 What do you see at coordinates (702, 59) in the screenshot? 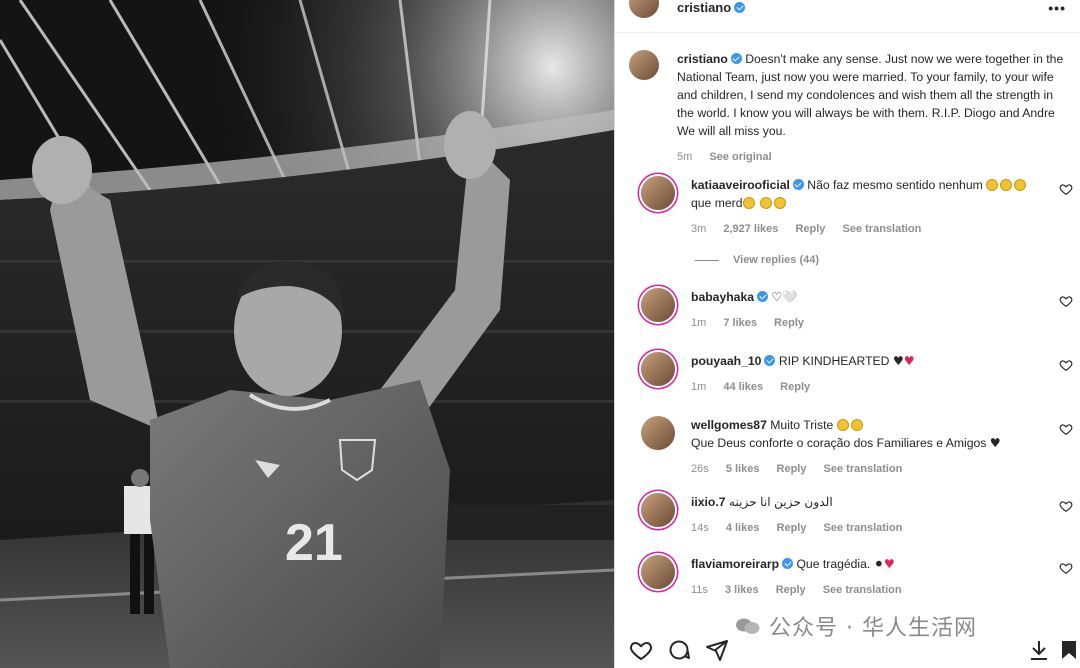
I see `caption-username: cristiano` at bounding box center [702, 59].